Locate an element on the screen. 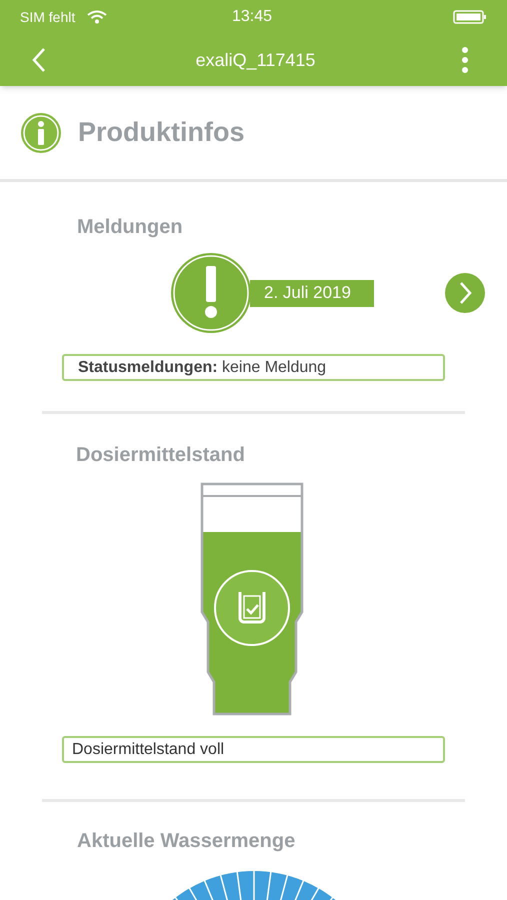  next-button is located at coordinates (465, 293).